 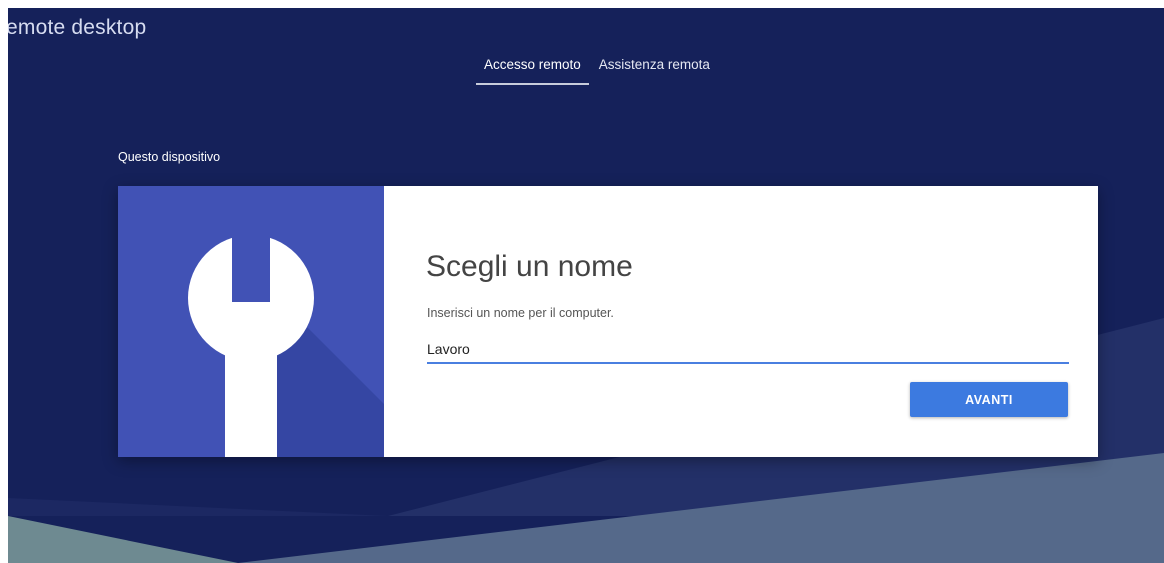 What do you see at coordinates (654, 71) in the screenshot?
I see `tab-remote-support: Assistenza remota` at bounding box center [654, 71].